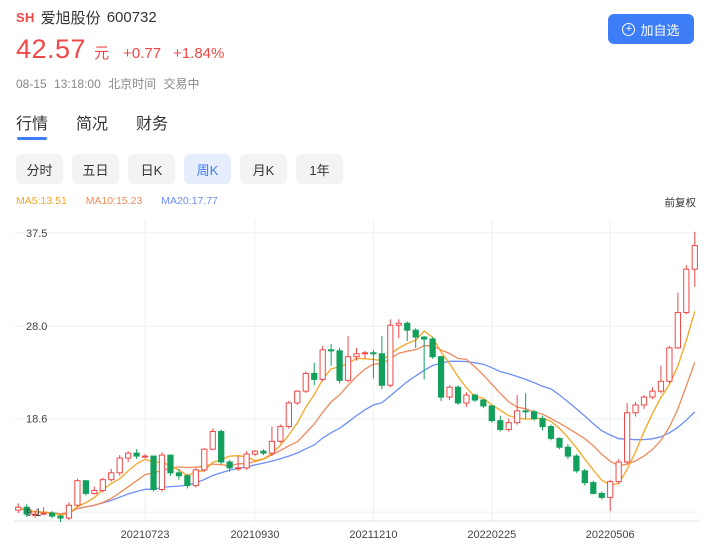 The height and width of the screenshot is (548, 707). Describe the element at coordinates (681, 202) in the screenshot. I see `adjustment-toggle: 前复权` at that location.